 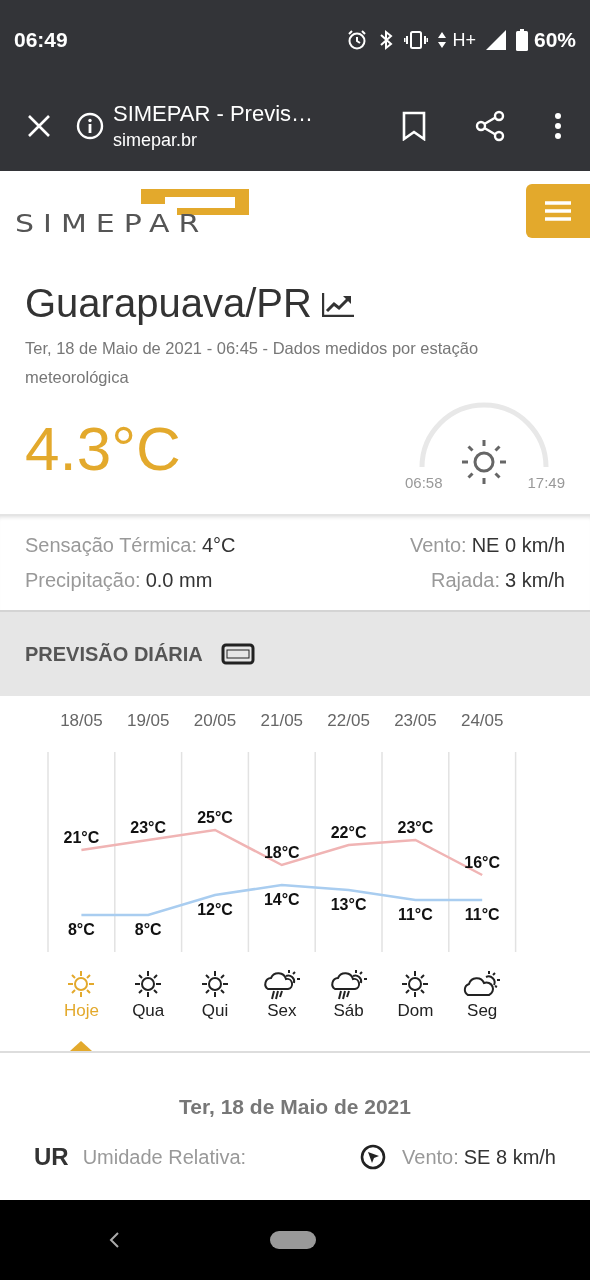 What do you see at coordinates (103, 448) in the screenshot?
I see `current-temperature: 4.3°C` at bounding box center [103, 448].